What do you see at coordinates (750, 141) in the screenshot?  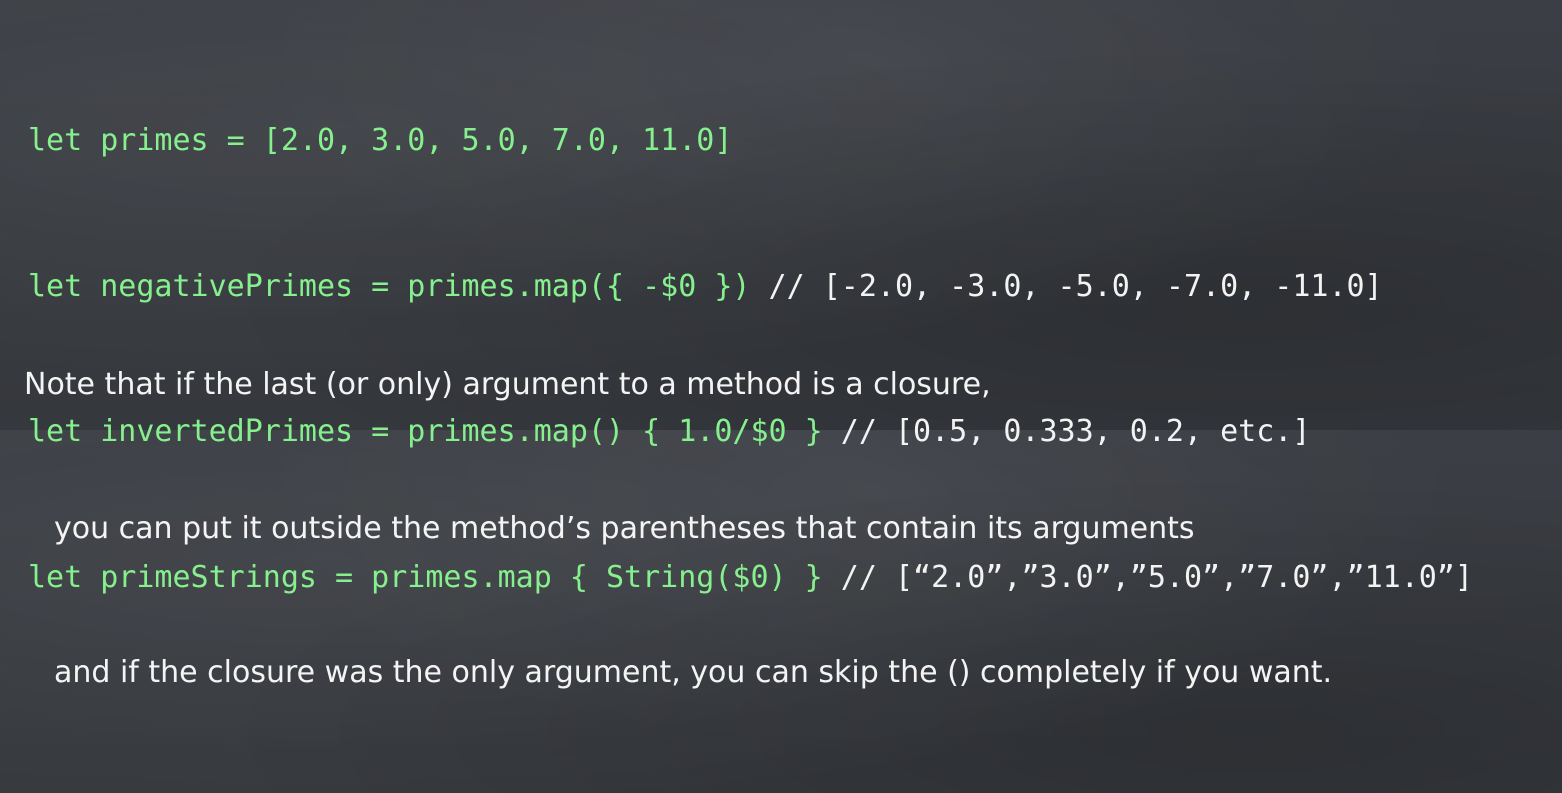 I see `code-line-primes: let primes = [2.0, 3.0, 5.0, 7.0, 11.0]` at bounding box center [750, 141].